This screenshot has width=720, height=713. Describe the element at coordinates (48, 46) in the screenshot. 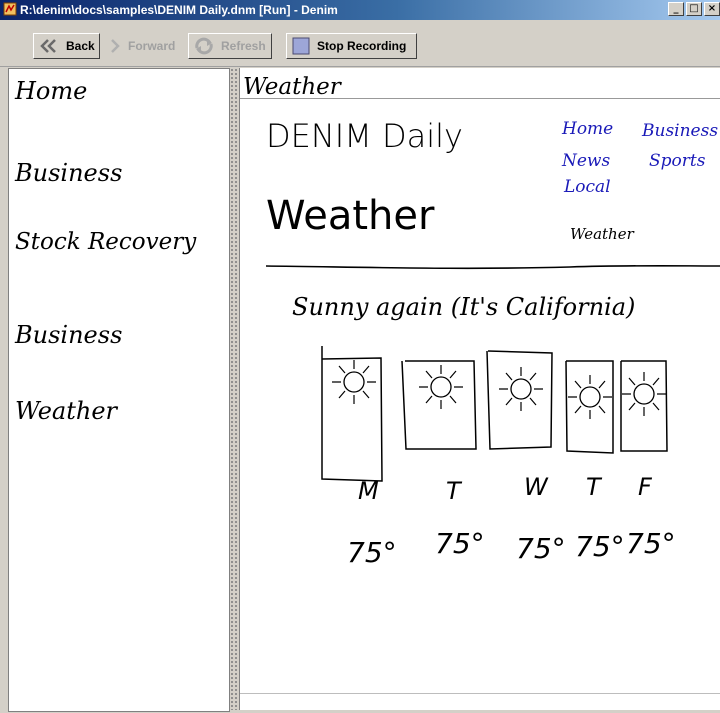

I see `back-arrow-icon` at that location.